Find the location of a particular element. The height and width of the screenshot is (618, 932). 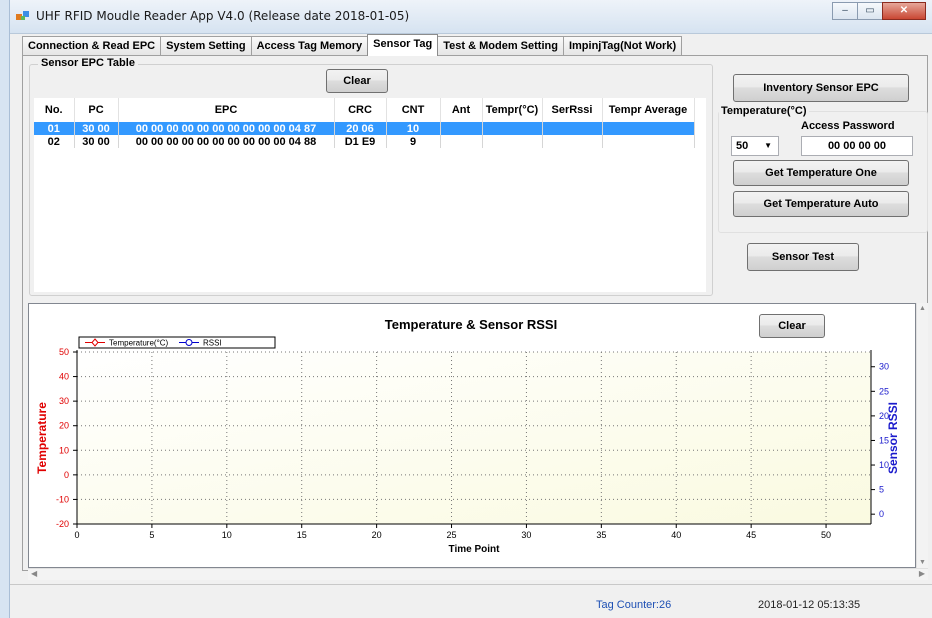

horizontal-scrollbar: ◀ ▶ is located at coordinates (478, 574).